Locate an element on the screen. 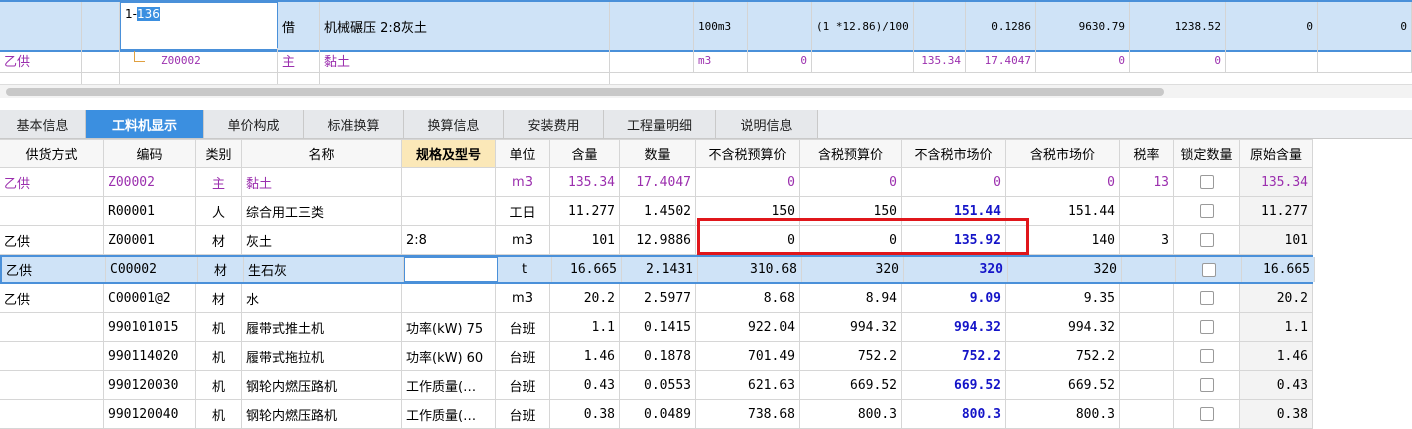  cell-content: 135.34 is located at coordinates (585, 182).